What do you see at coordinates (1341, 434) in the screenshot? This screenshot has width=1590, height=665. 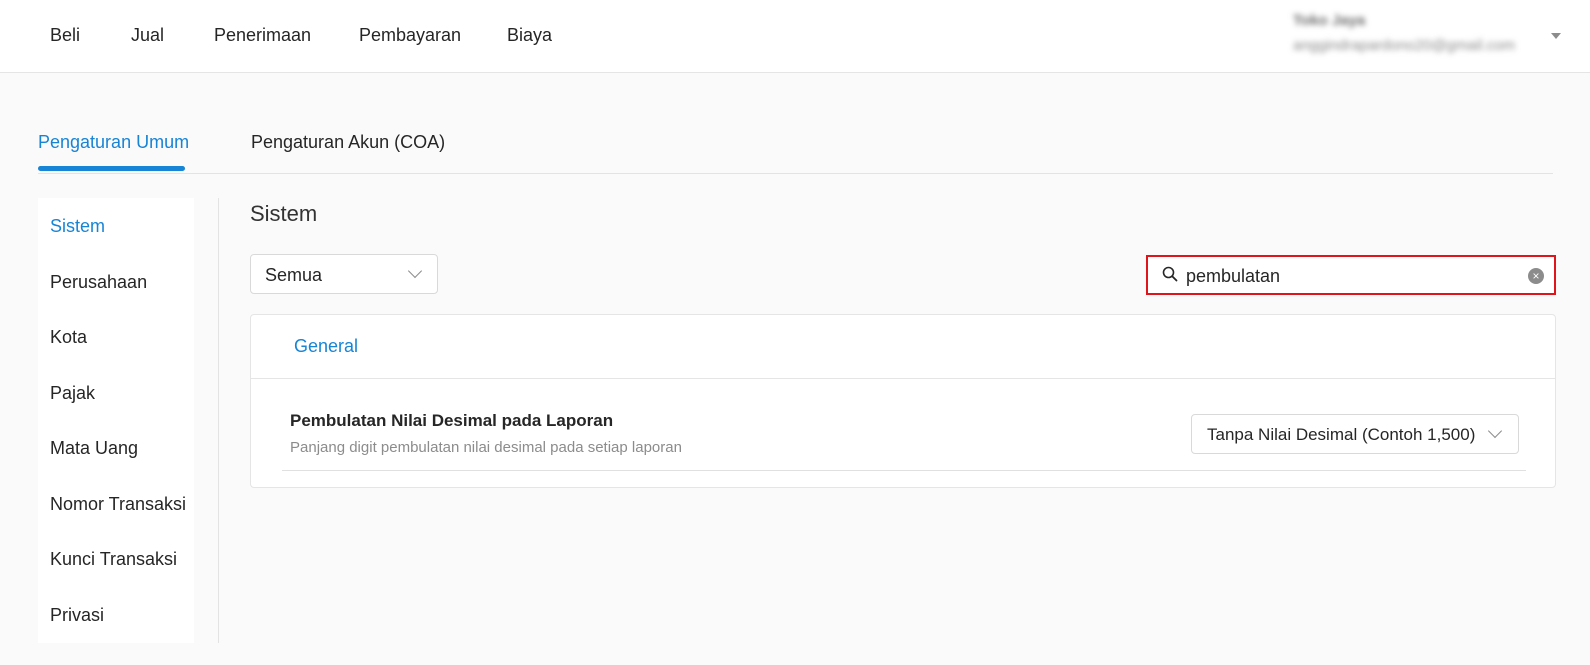 I see `rounding-value: Tanpa Nilai Desimal (Contoh 1,500)` at bounding box center [1341, 434].